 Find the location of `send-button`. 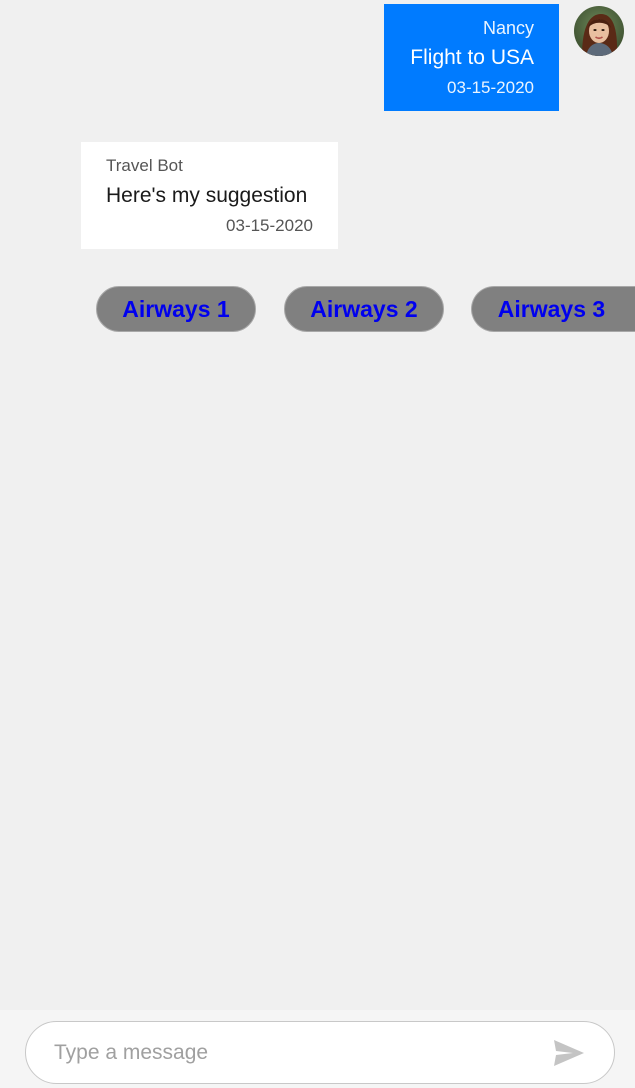

send-button is located at coordinates (569, 1053).